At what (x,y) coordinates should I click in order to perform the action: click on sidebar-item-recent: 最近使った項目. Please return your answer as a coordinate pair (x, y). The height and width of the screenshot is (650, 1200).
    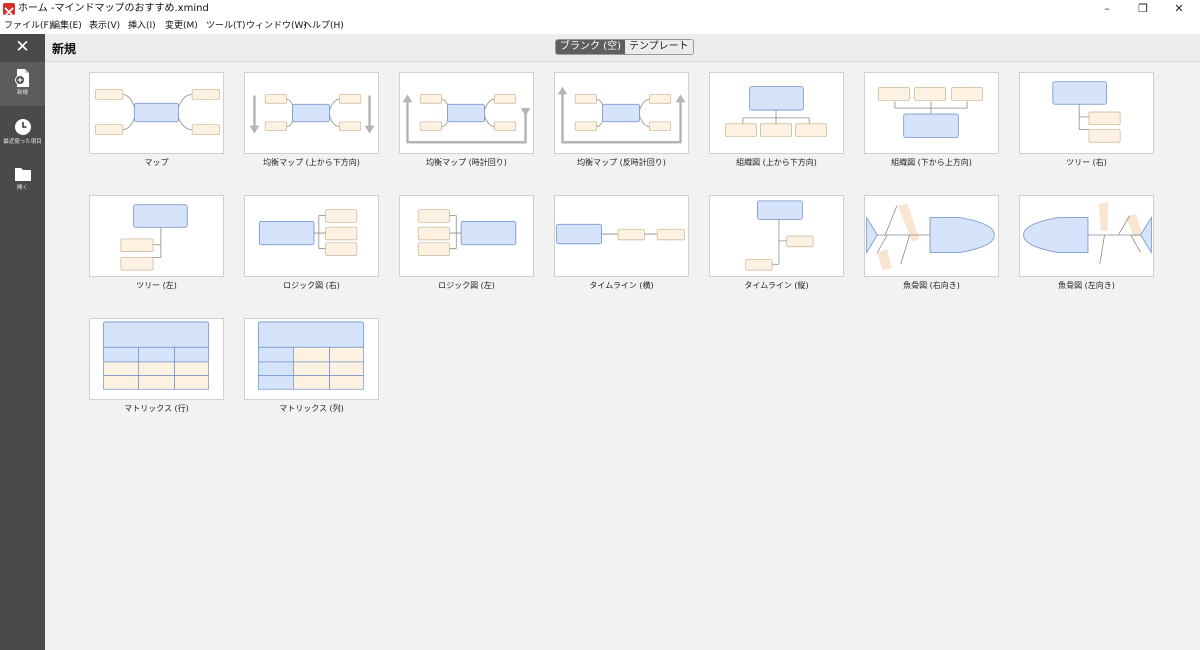
    Looking at the image, I should click on (22, 132).